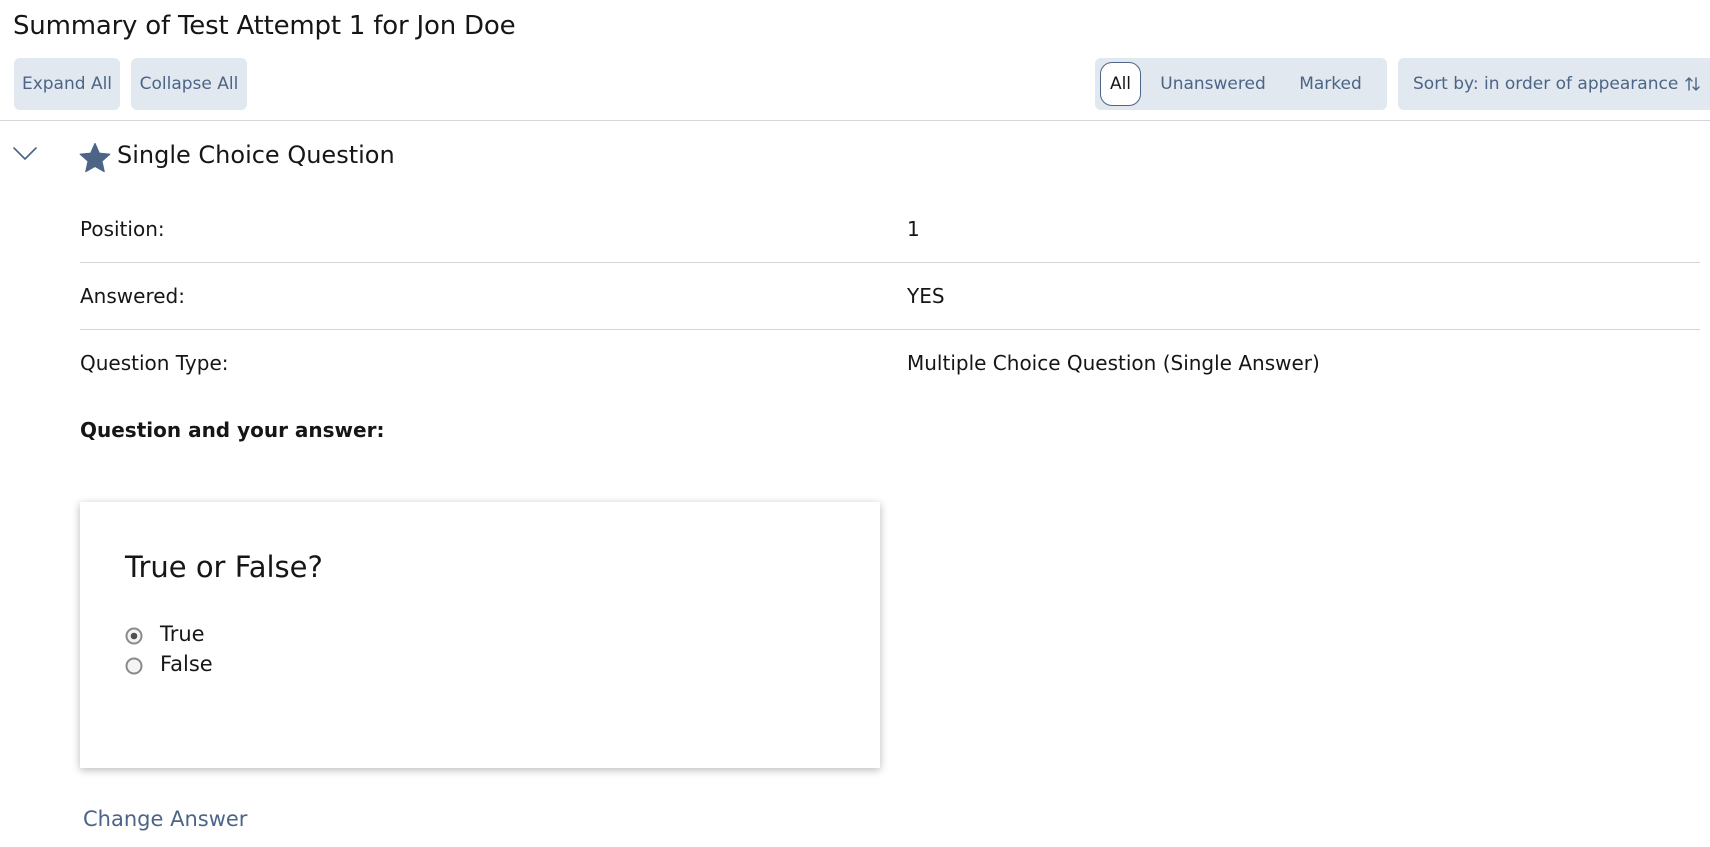 This screenshot has height=847, width=1710. I want to click on detail-row-answered: Answered: YES, so click(890, 296).